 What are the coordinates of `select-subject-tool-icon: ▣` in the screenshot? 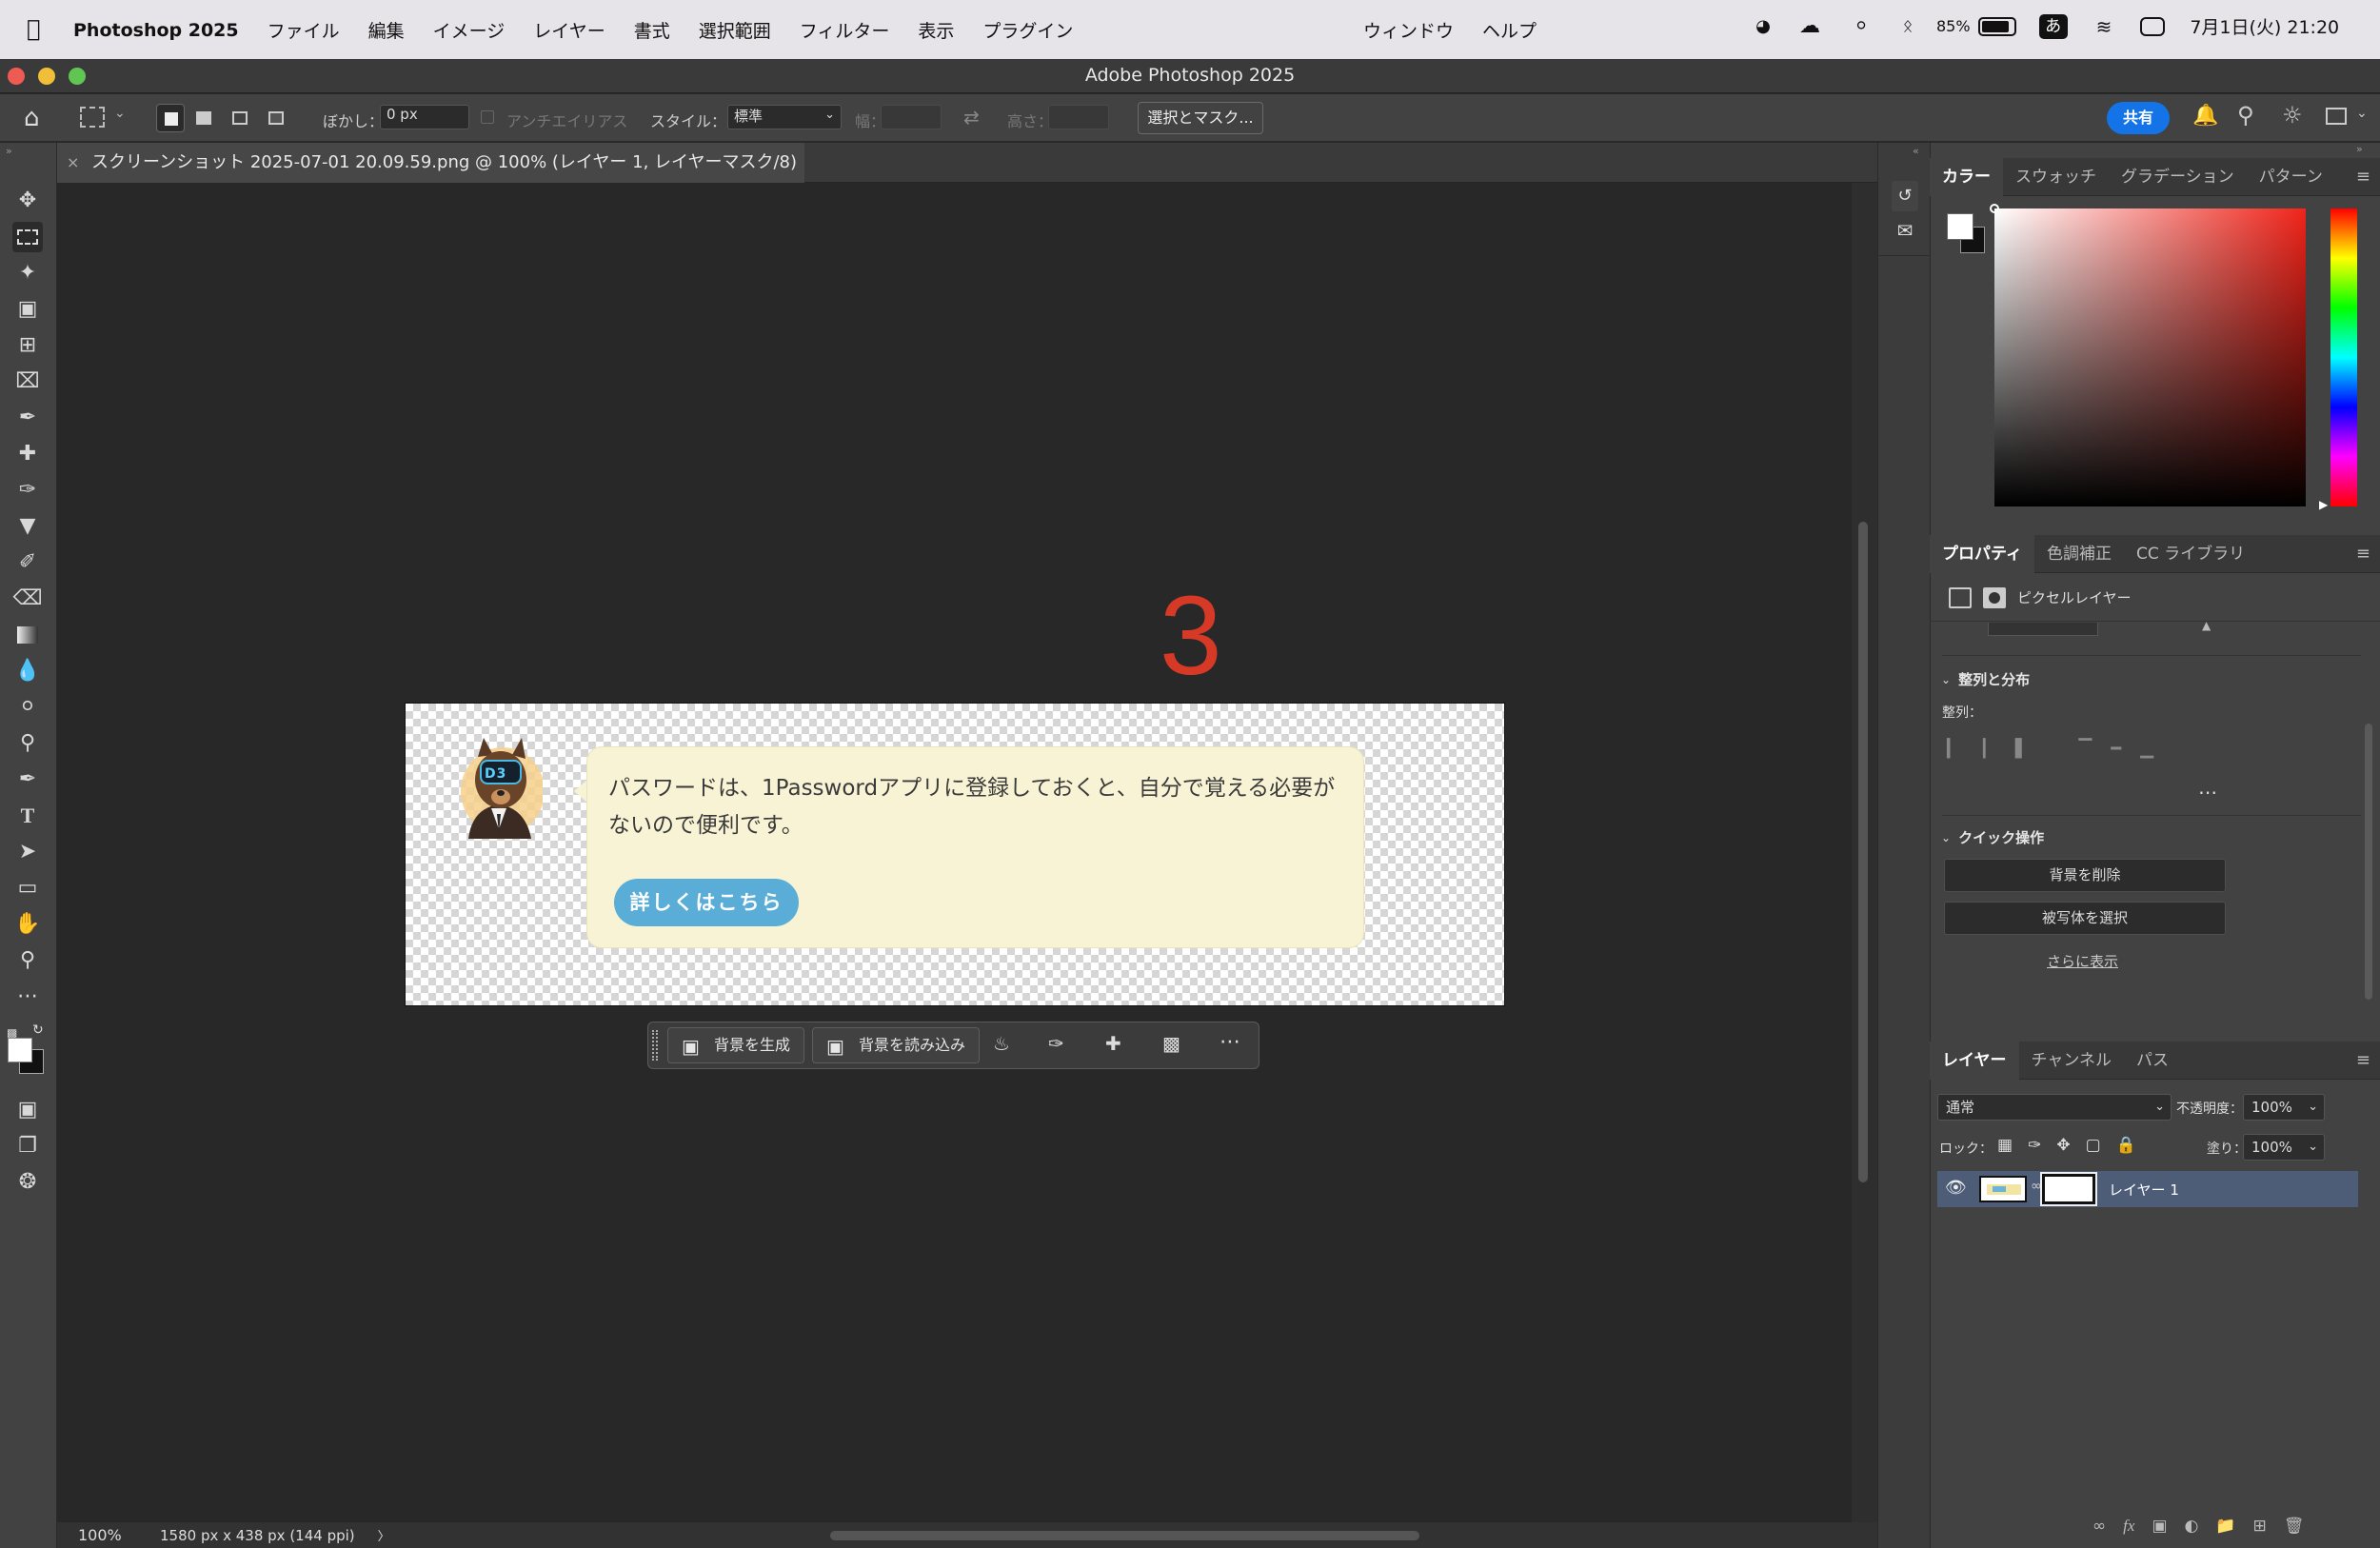 It's located at (27, 309).